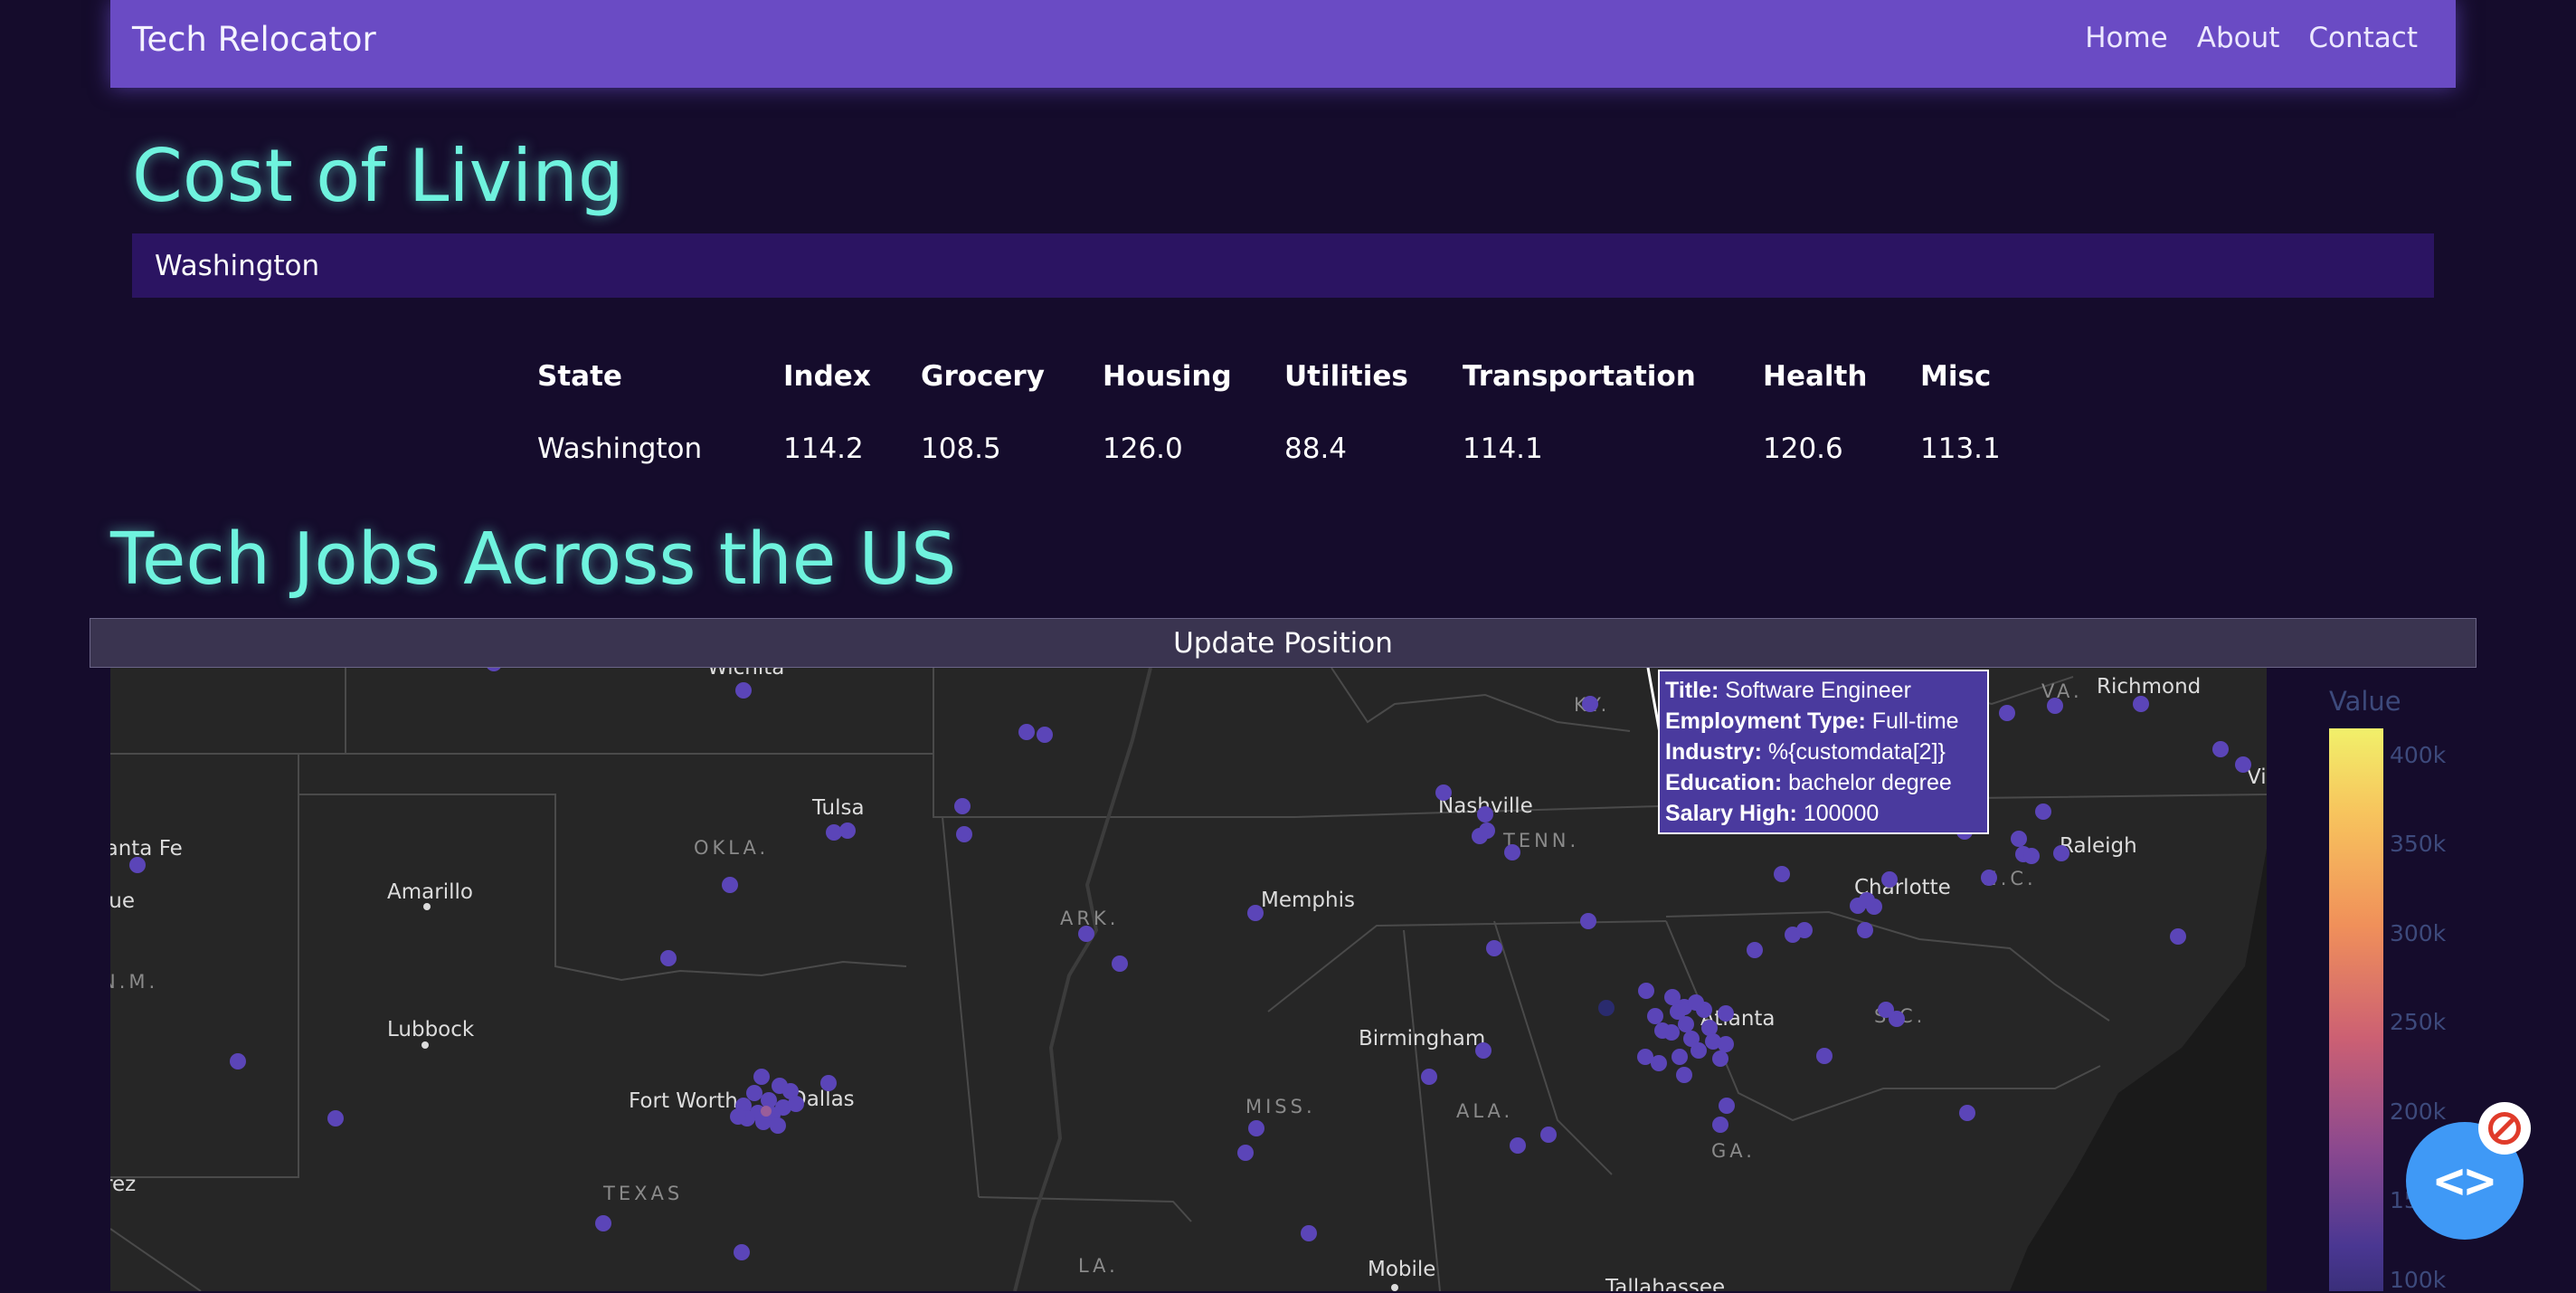 The image size is (2576, 1293). I want to click on colorbar-gradient, so click(2356, 1009).